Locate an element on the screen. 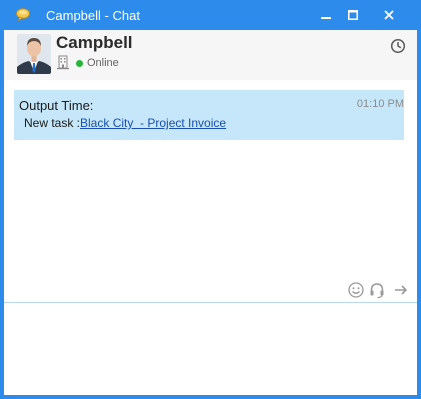 This screenshot has width=421, height=399. compose-toolbar is located at coordinates (210, 291).